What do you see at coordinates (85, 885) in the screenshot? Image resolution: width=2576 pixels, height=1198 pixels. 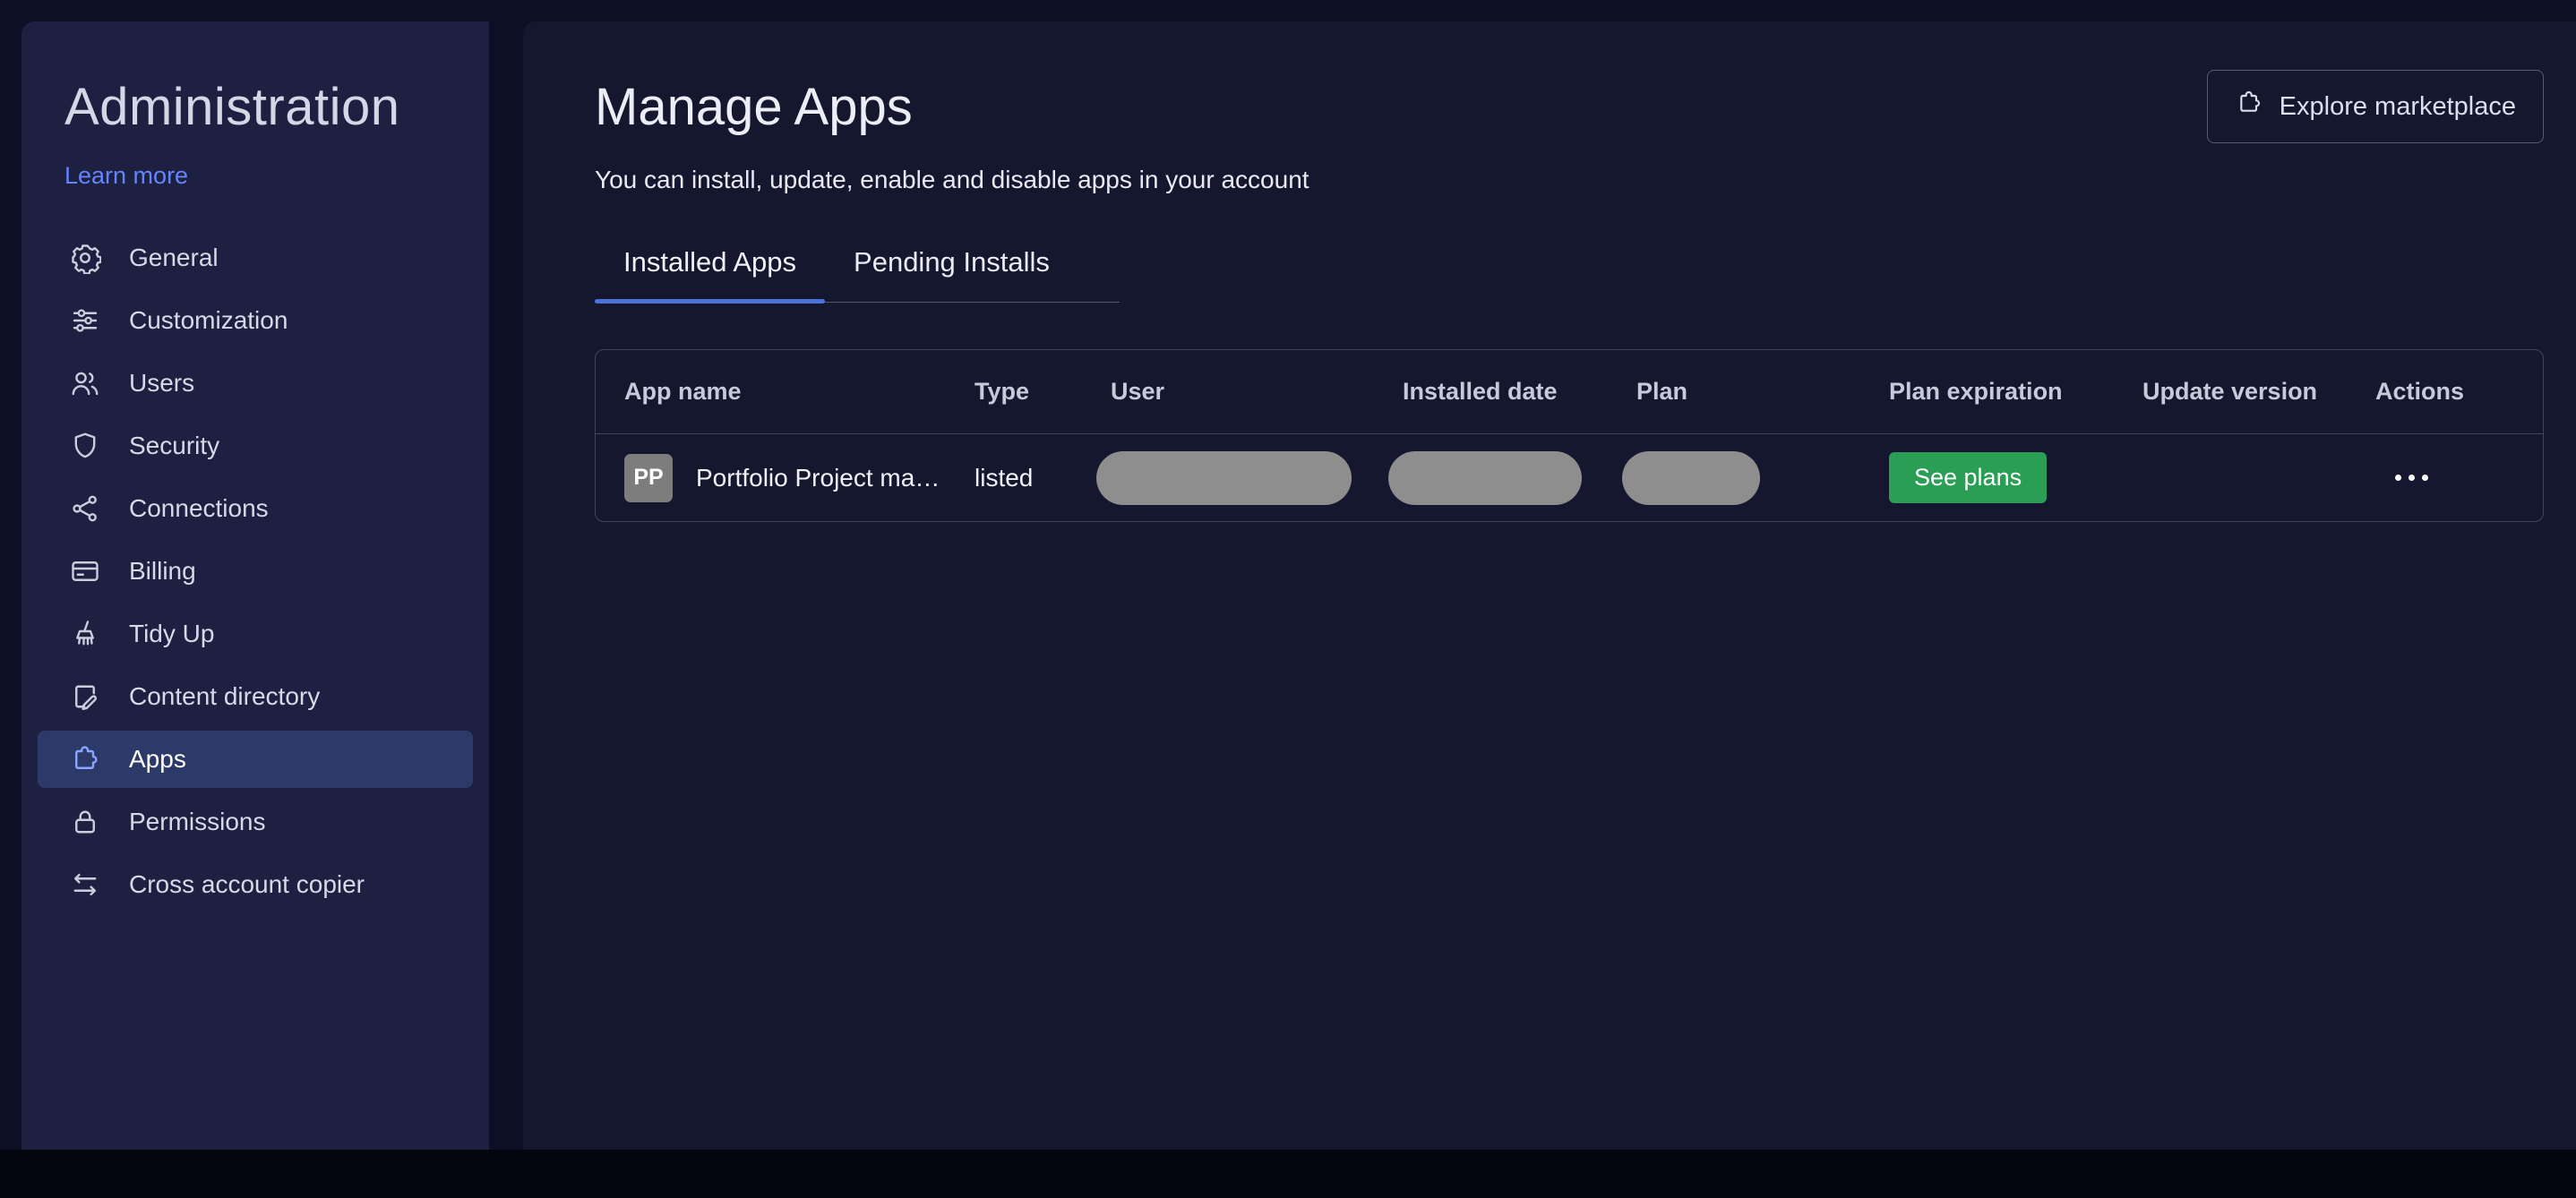 I see `swap-arrows-icon` at bounding box center [85, 885].